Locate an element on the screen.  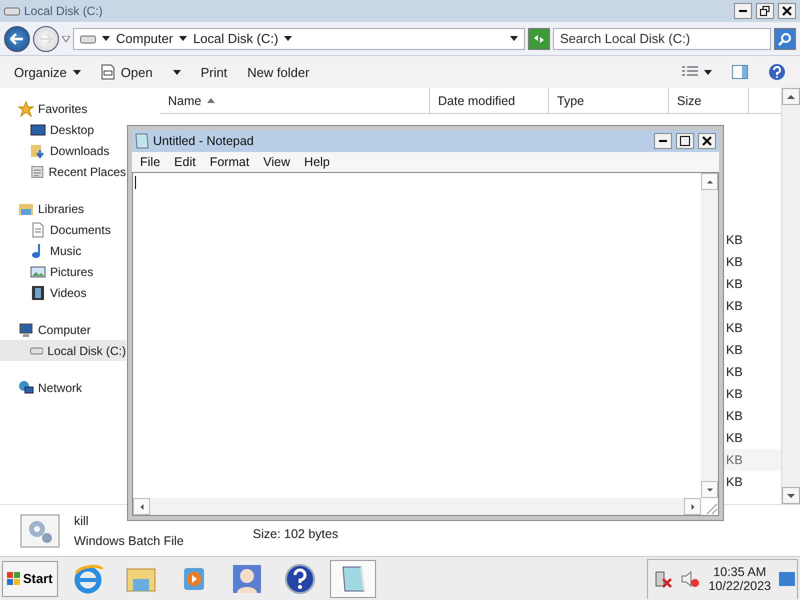
nav-item: Libraries is located at coordinates (63, 208).